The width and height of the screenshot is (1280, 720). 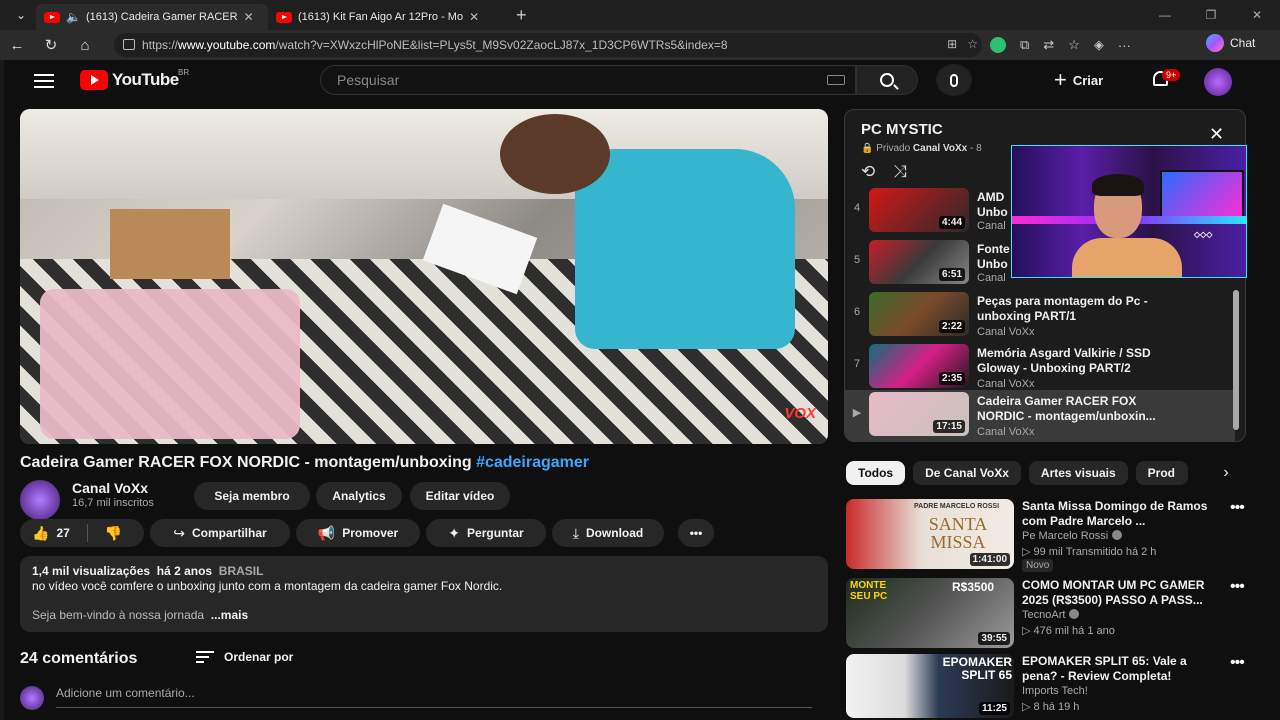 What do you see at coordinates (857, 364) in the screenshot?
I see `playlist-index: 7` at bounding box center [857, 364].